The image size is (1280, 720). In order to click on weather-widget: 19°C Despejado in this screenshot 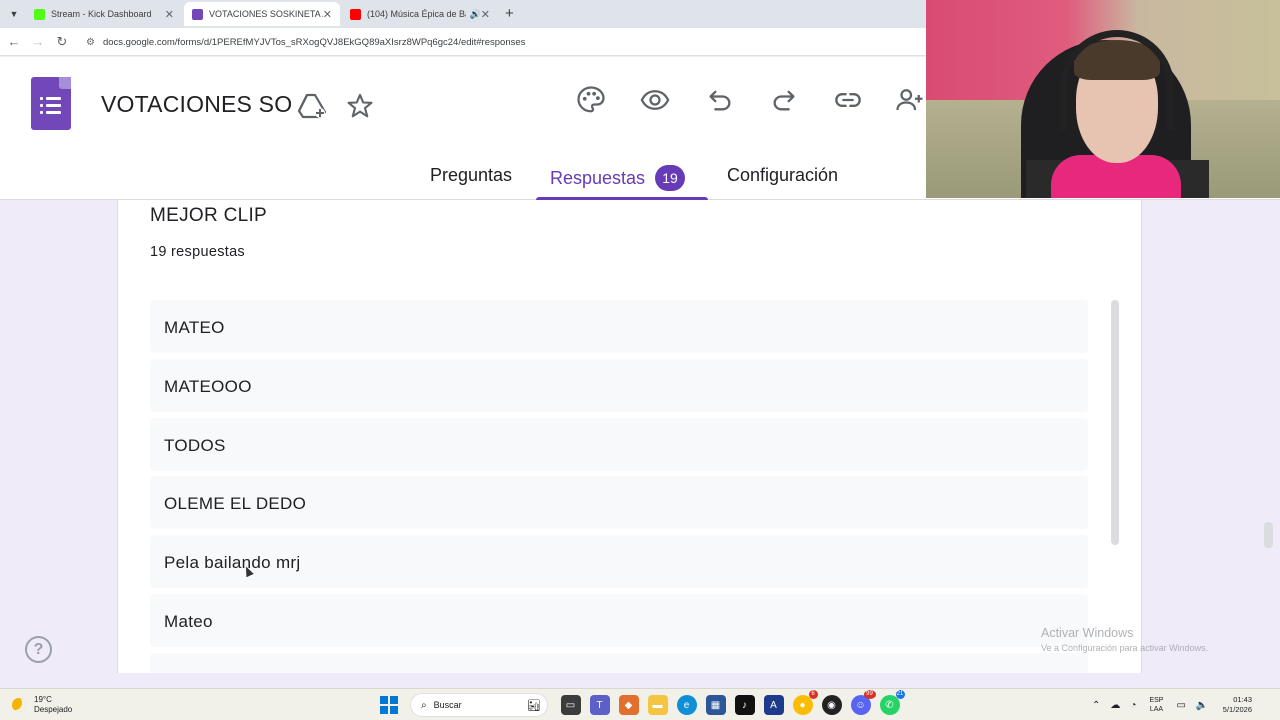, I will do `click(42, 705)`.